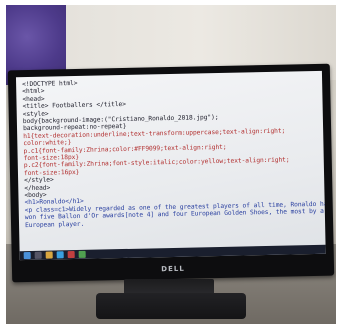  What do you see at coordinates (54, 224) in the screenshot?
I see `code-line: European player.` at bounding box center [54, 224].